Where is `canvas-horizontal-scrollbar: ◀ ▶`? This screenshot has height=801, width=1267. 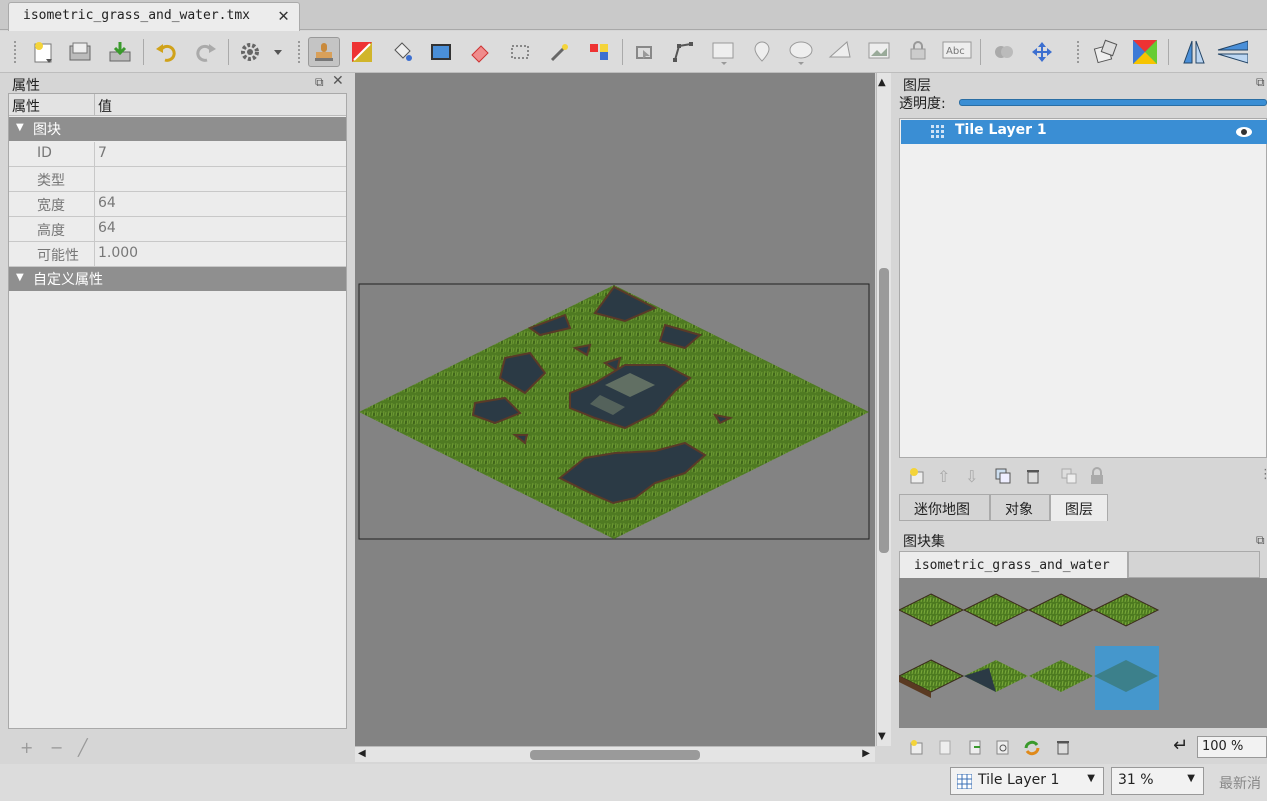
canvas-horizontal-scrollbar: ◀ ▶ is located at coordinates (615, 754).